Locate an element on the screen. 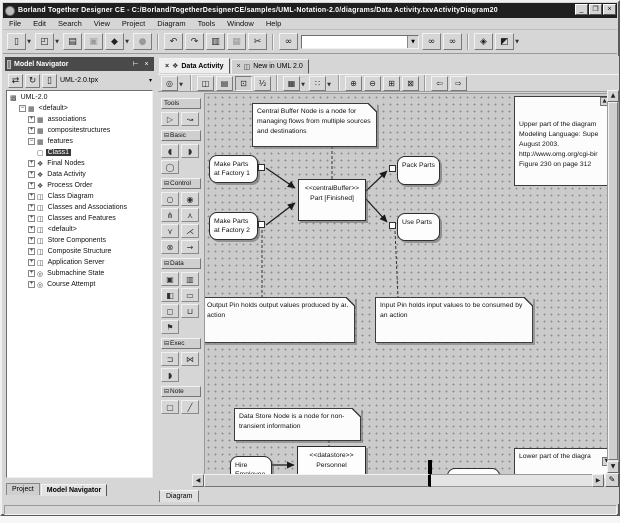 The width and height of the screenshot is (620, 523). menu-file: File is located at coordinates (15, 23).